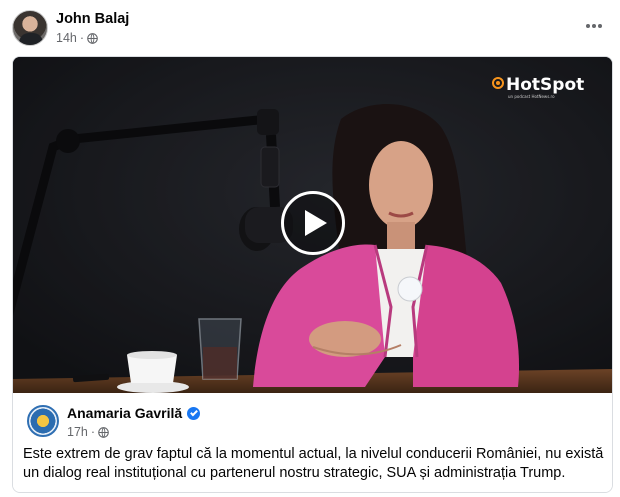 This screenshot has height=497, width=620. Describe the element at coordinates (124, 413) in the screenshot. I see `page-name: Anamaria Gavrilă` at that location.